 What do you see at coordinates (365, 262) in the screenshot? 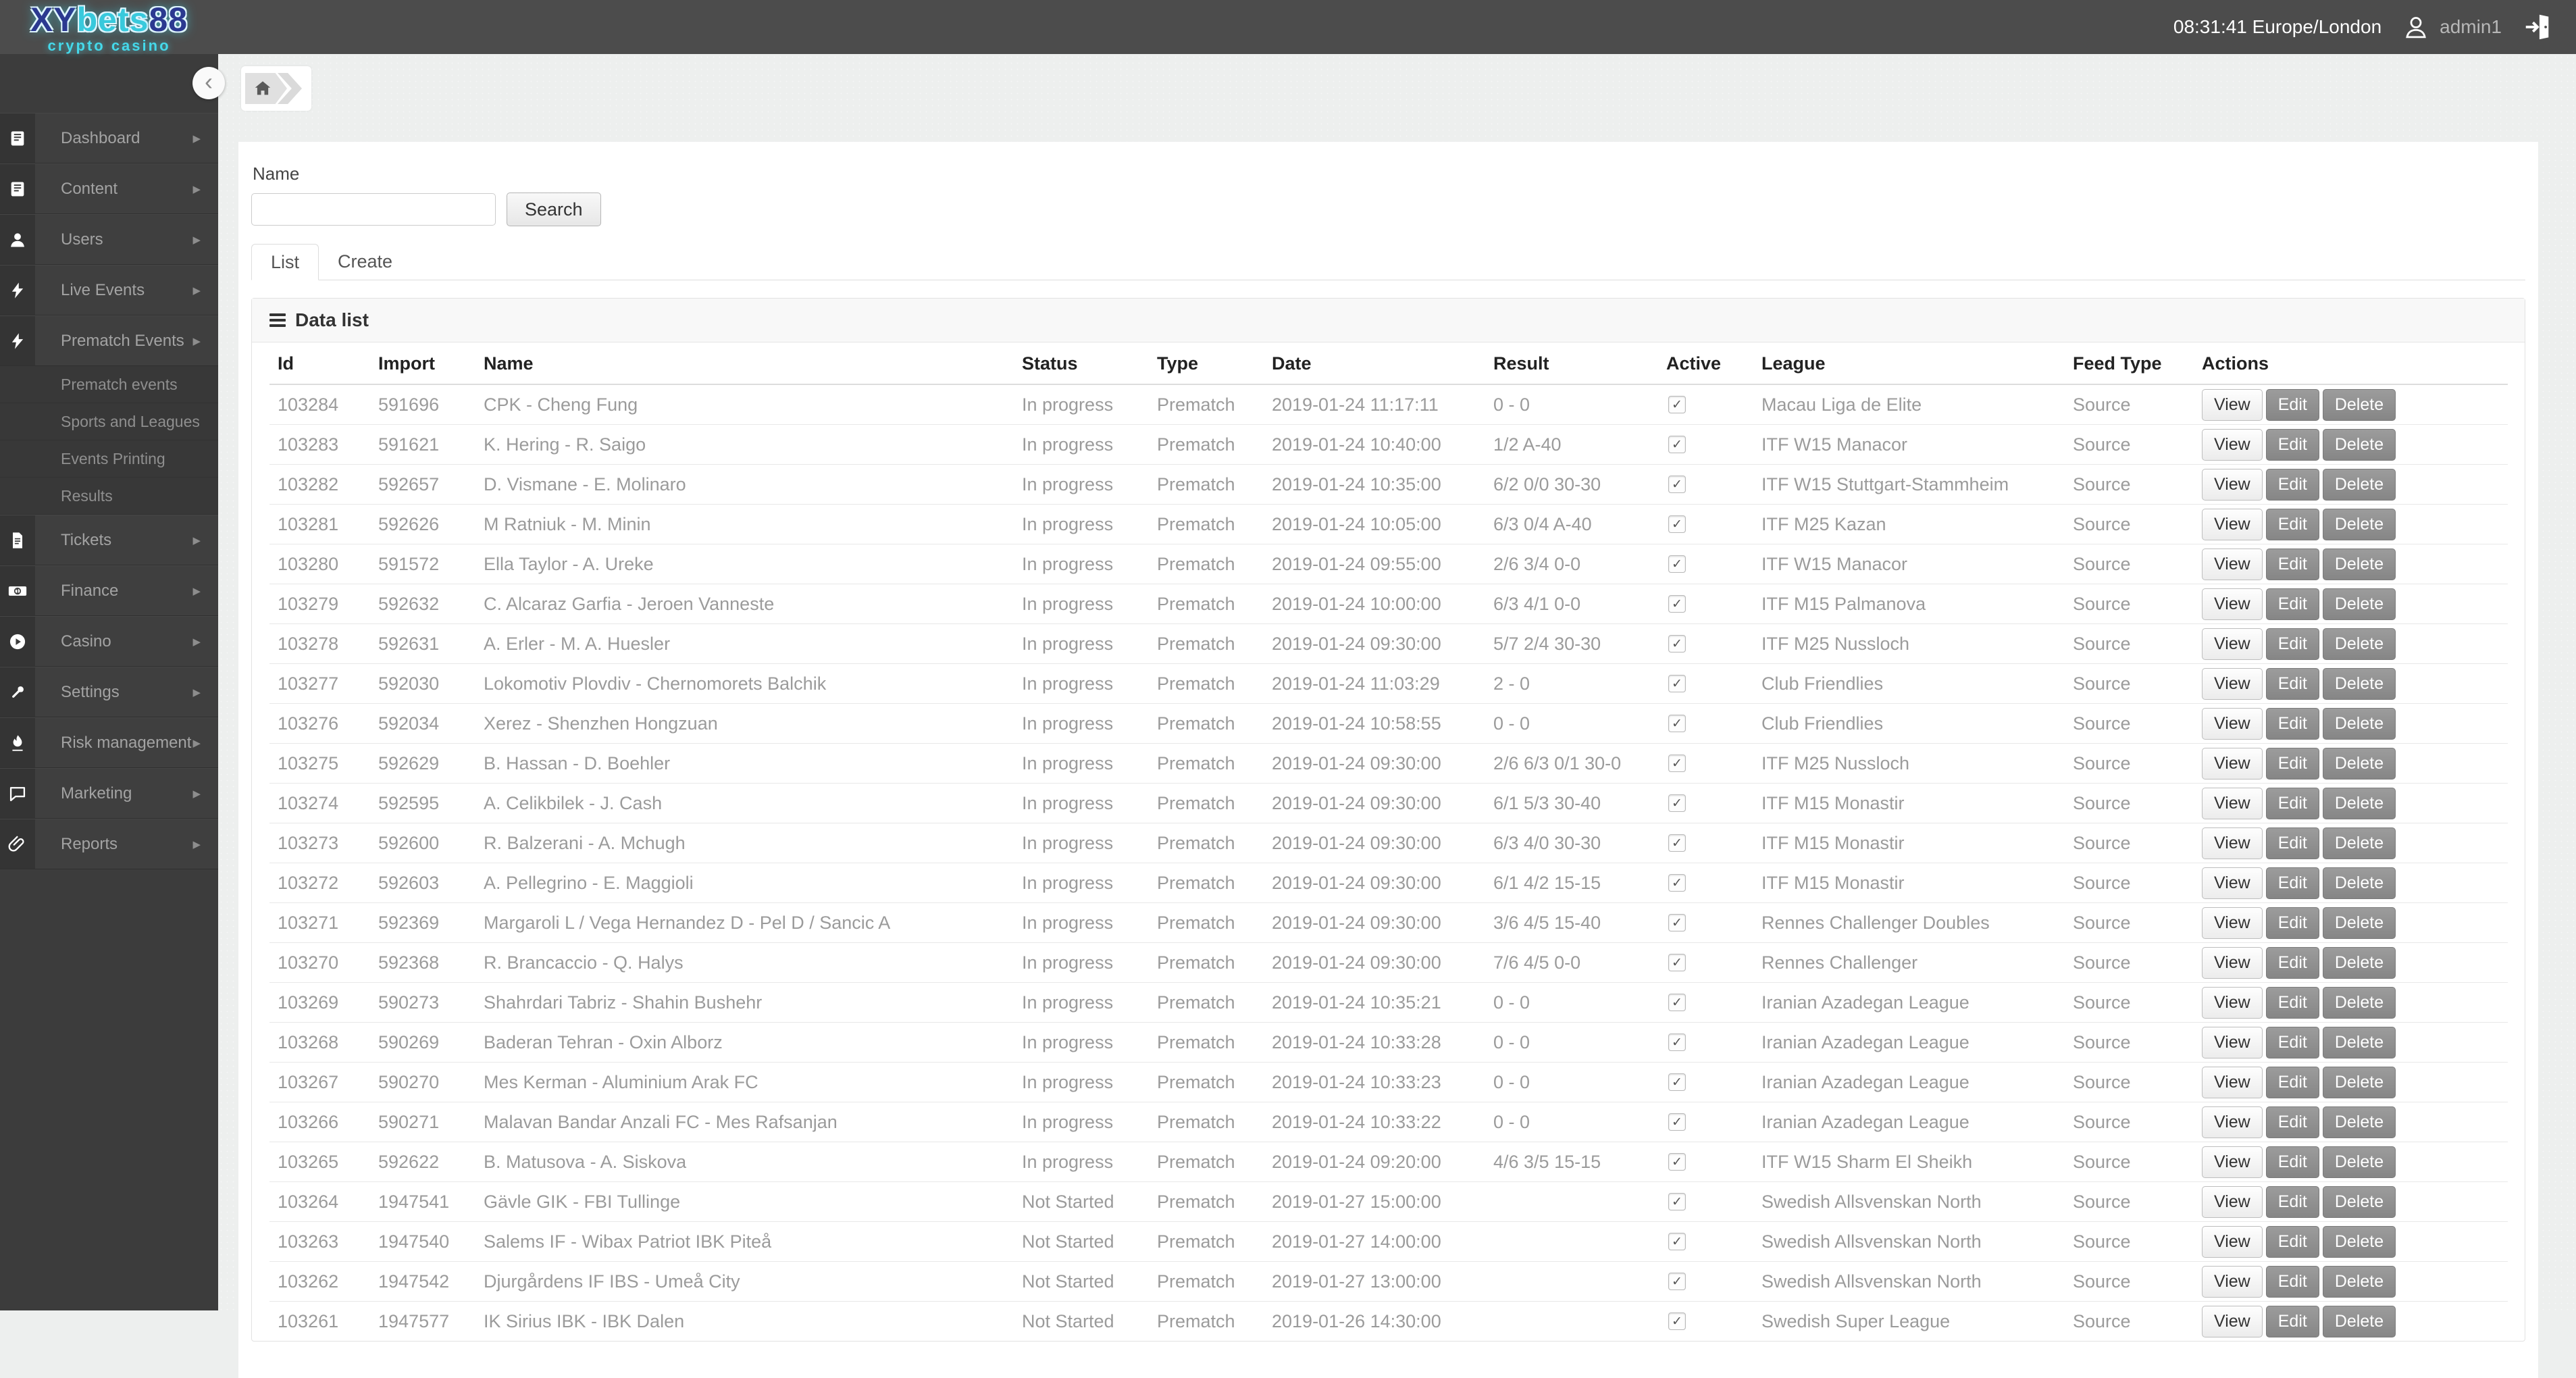
I see `tab-create: Create` at bounding box center [365, 262].